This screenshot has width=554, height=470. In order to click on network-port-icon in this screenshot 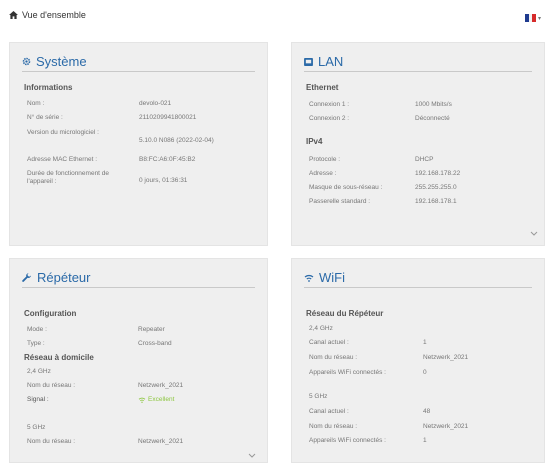, I will do `click(308, 61)`.